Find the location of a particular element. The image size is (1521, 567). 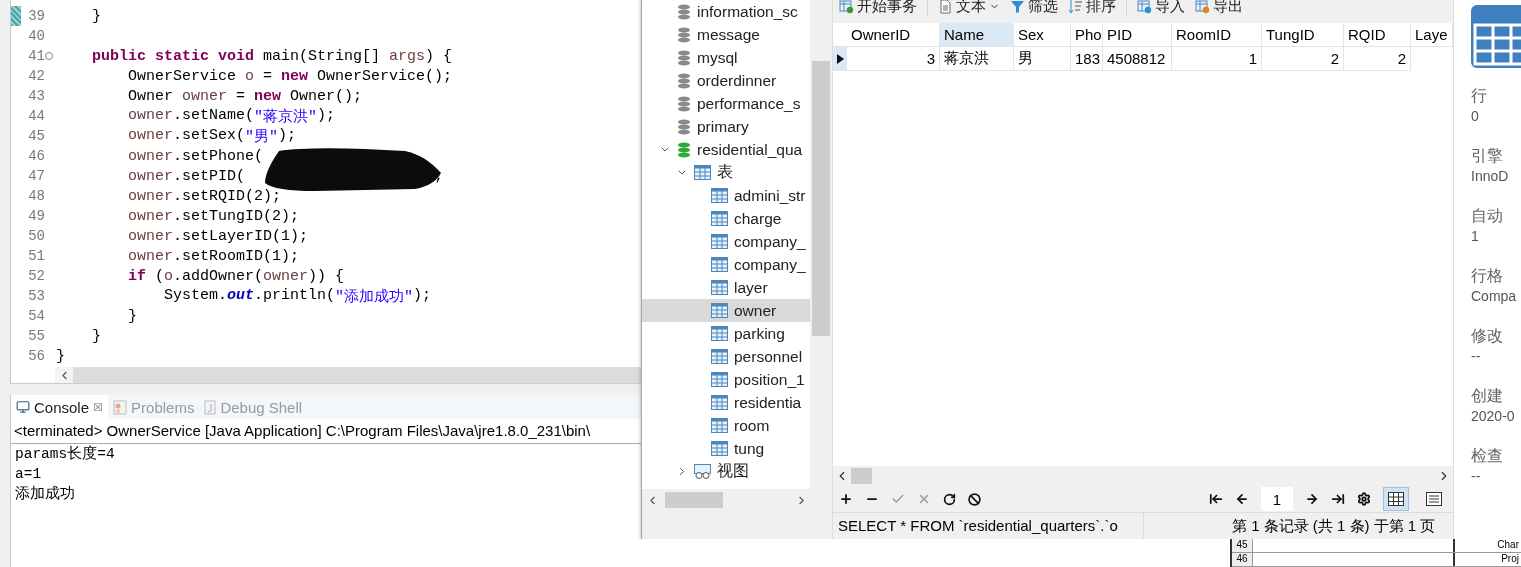

table-cell: 蒋京洪 is located at coordinates (977, 59).